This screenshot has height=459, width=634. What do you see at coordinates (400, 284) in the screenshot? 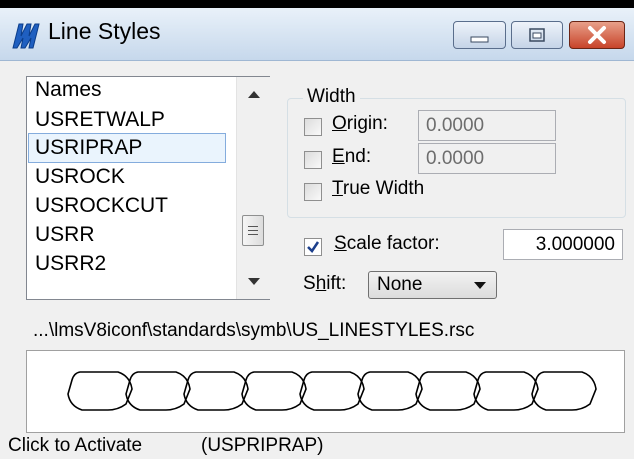
I see `shift-dropdown-value: None` at bounding box center [400, 284].